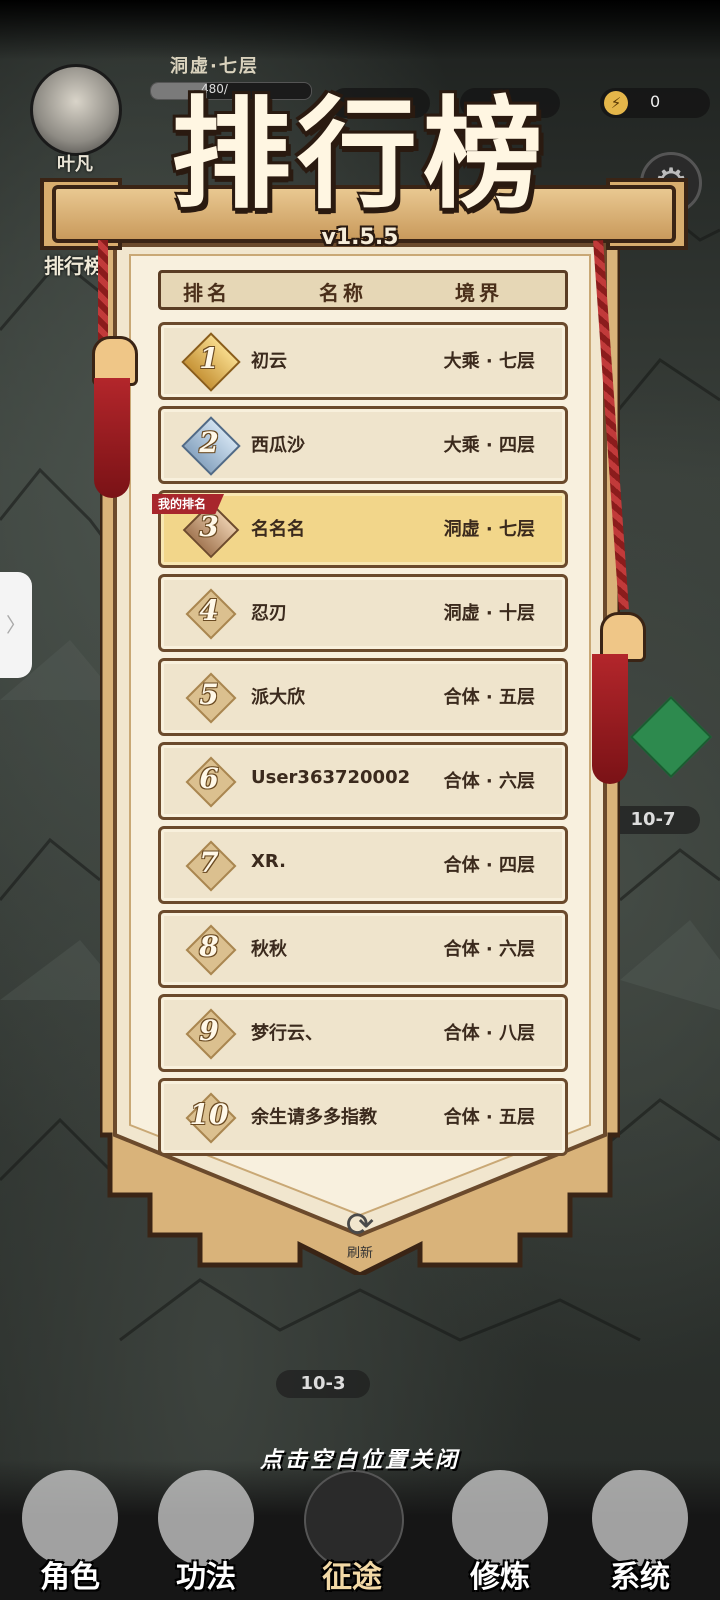 The width and height of the screenshot is (720, 1600). I want to click on player-name-cell: 忍刃, so click(269, 613).